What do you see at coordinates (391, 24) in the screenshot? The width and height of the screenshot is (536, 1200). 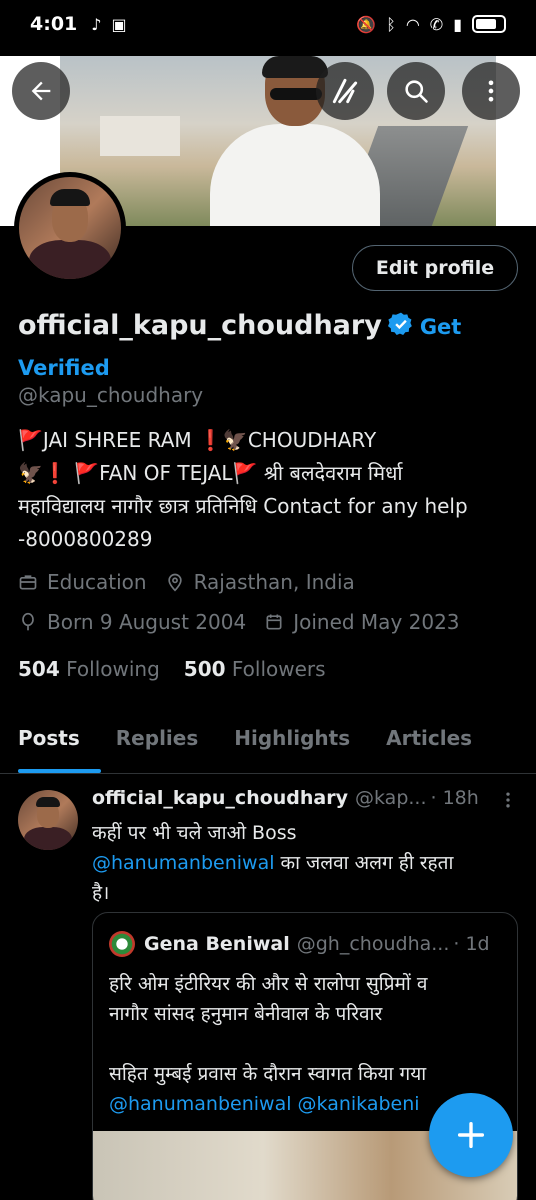 I see `bluetooth-icon: ᛒ` at bounding box center [391, 24].